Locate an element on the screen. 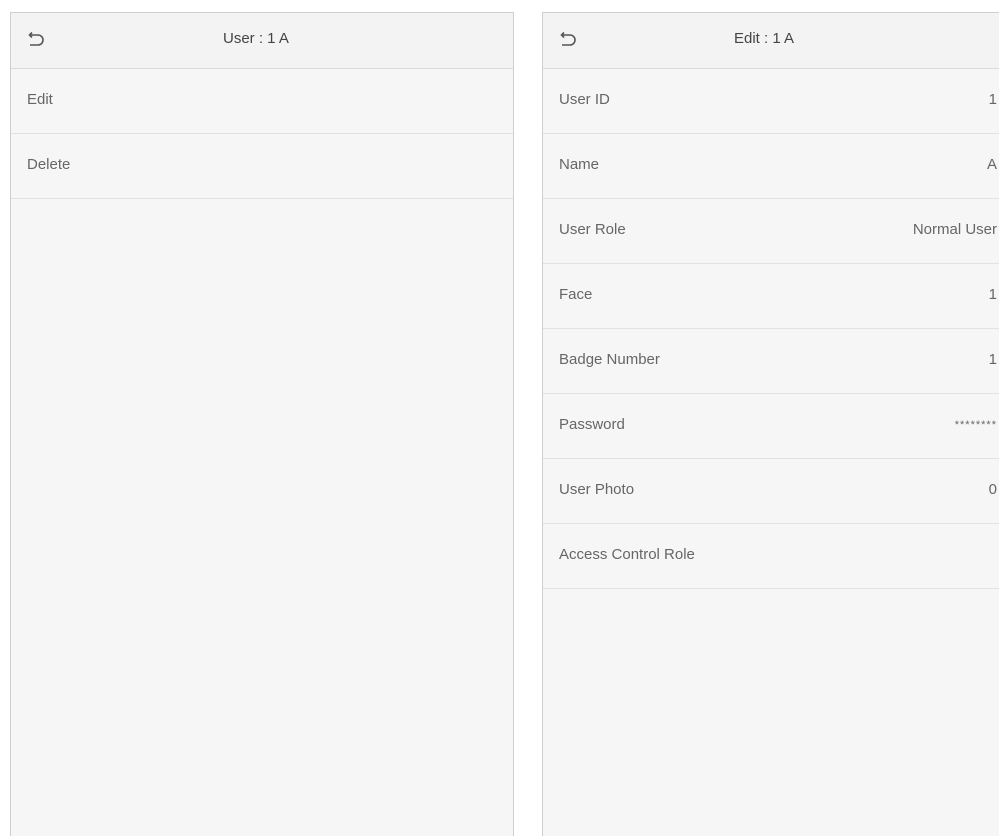 Image resolution: width=999 pixels, height=836 pixels. field-label: Access Control Role is located at coordinates (627, 554).